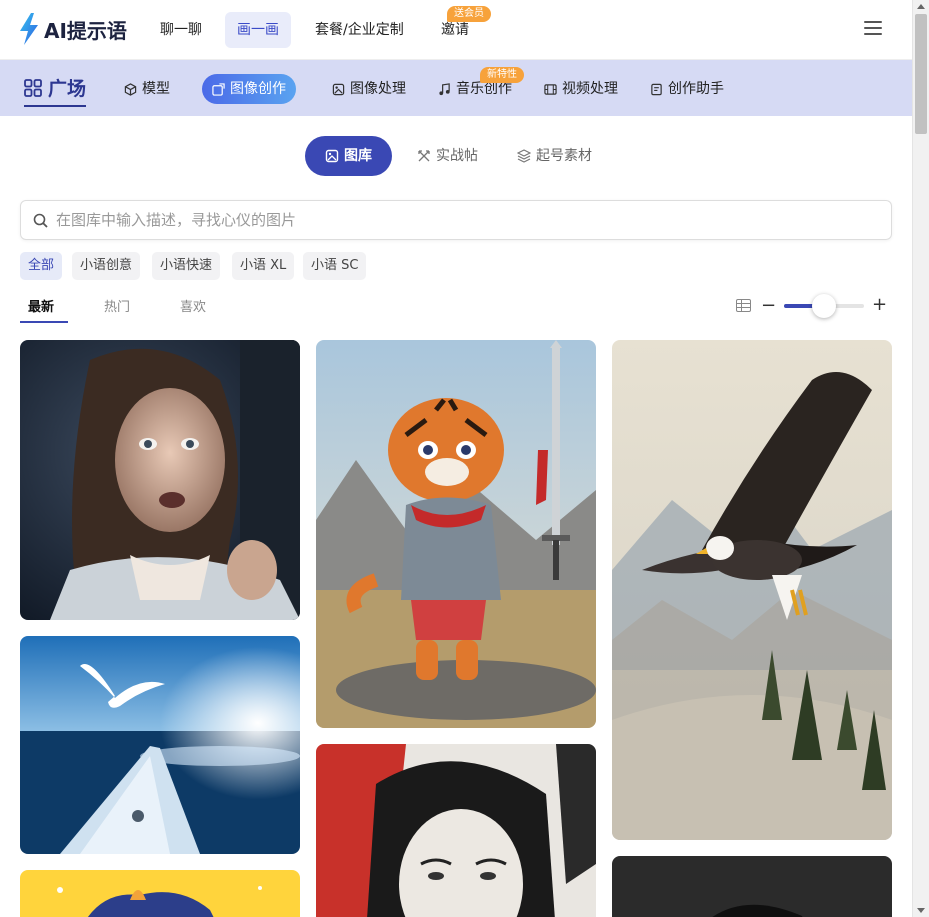 The image size is (929, 917). I want to click on zoom-slider-thumb, so click(824, 306).